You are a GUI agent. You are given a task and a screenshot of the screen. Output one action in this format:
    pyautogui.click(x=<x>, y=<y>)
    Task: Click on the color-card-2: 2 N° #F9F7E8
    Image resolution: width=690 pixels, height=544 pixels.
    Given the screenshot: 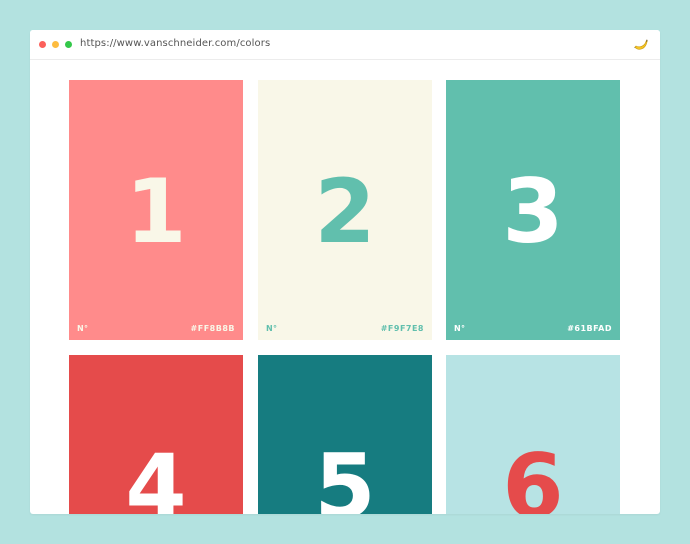 What is the action you would take?
    pyautogui.click(x=345, y=210)
    